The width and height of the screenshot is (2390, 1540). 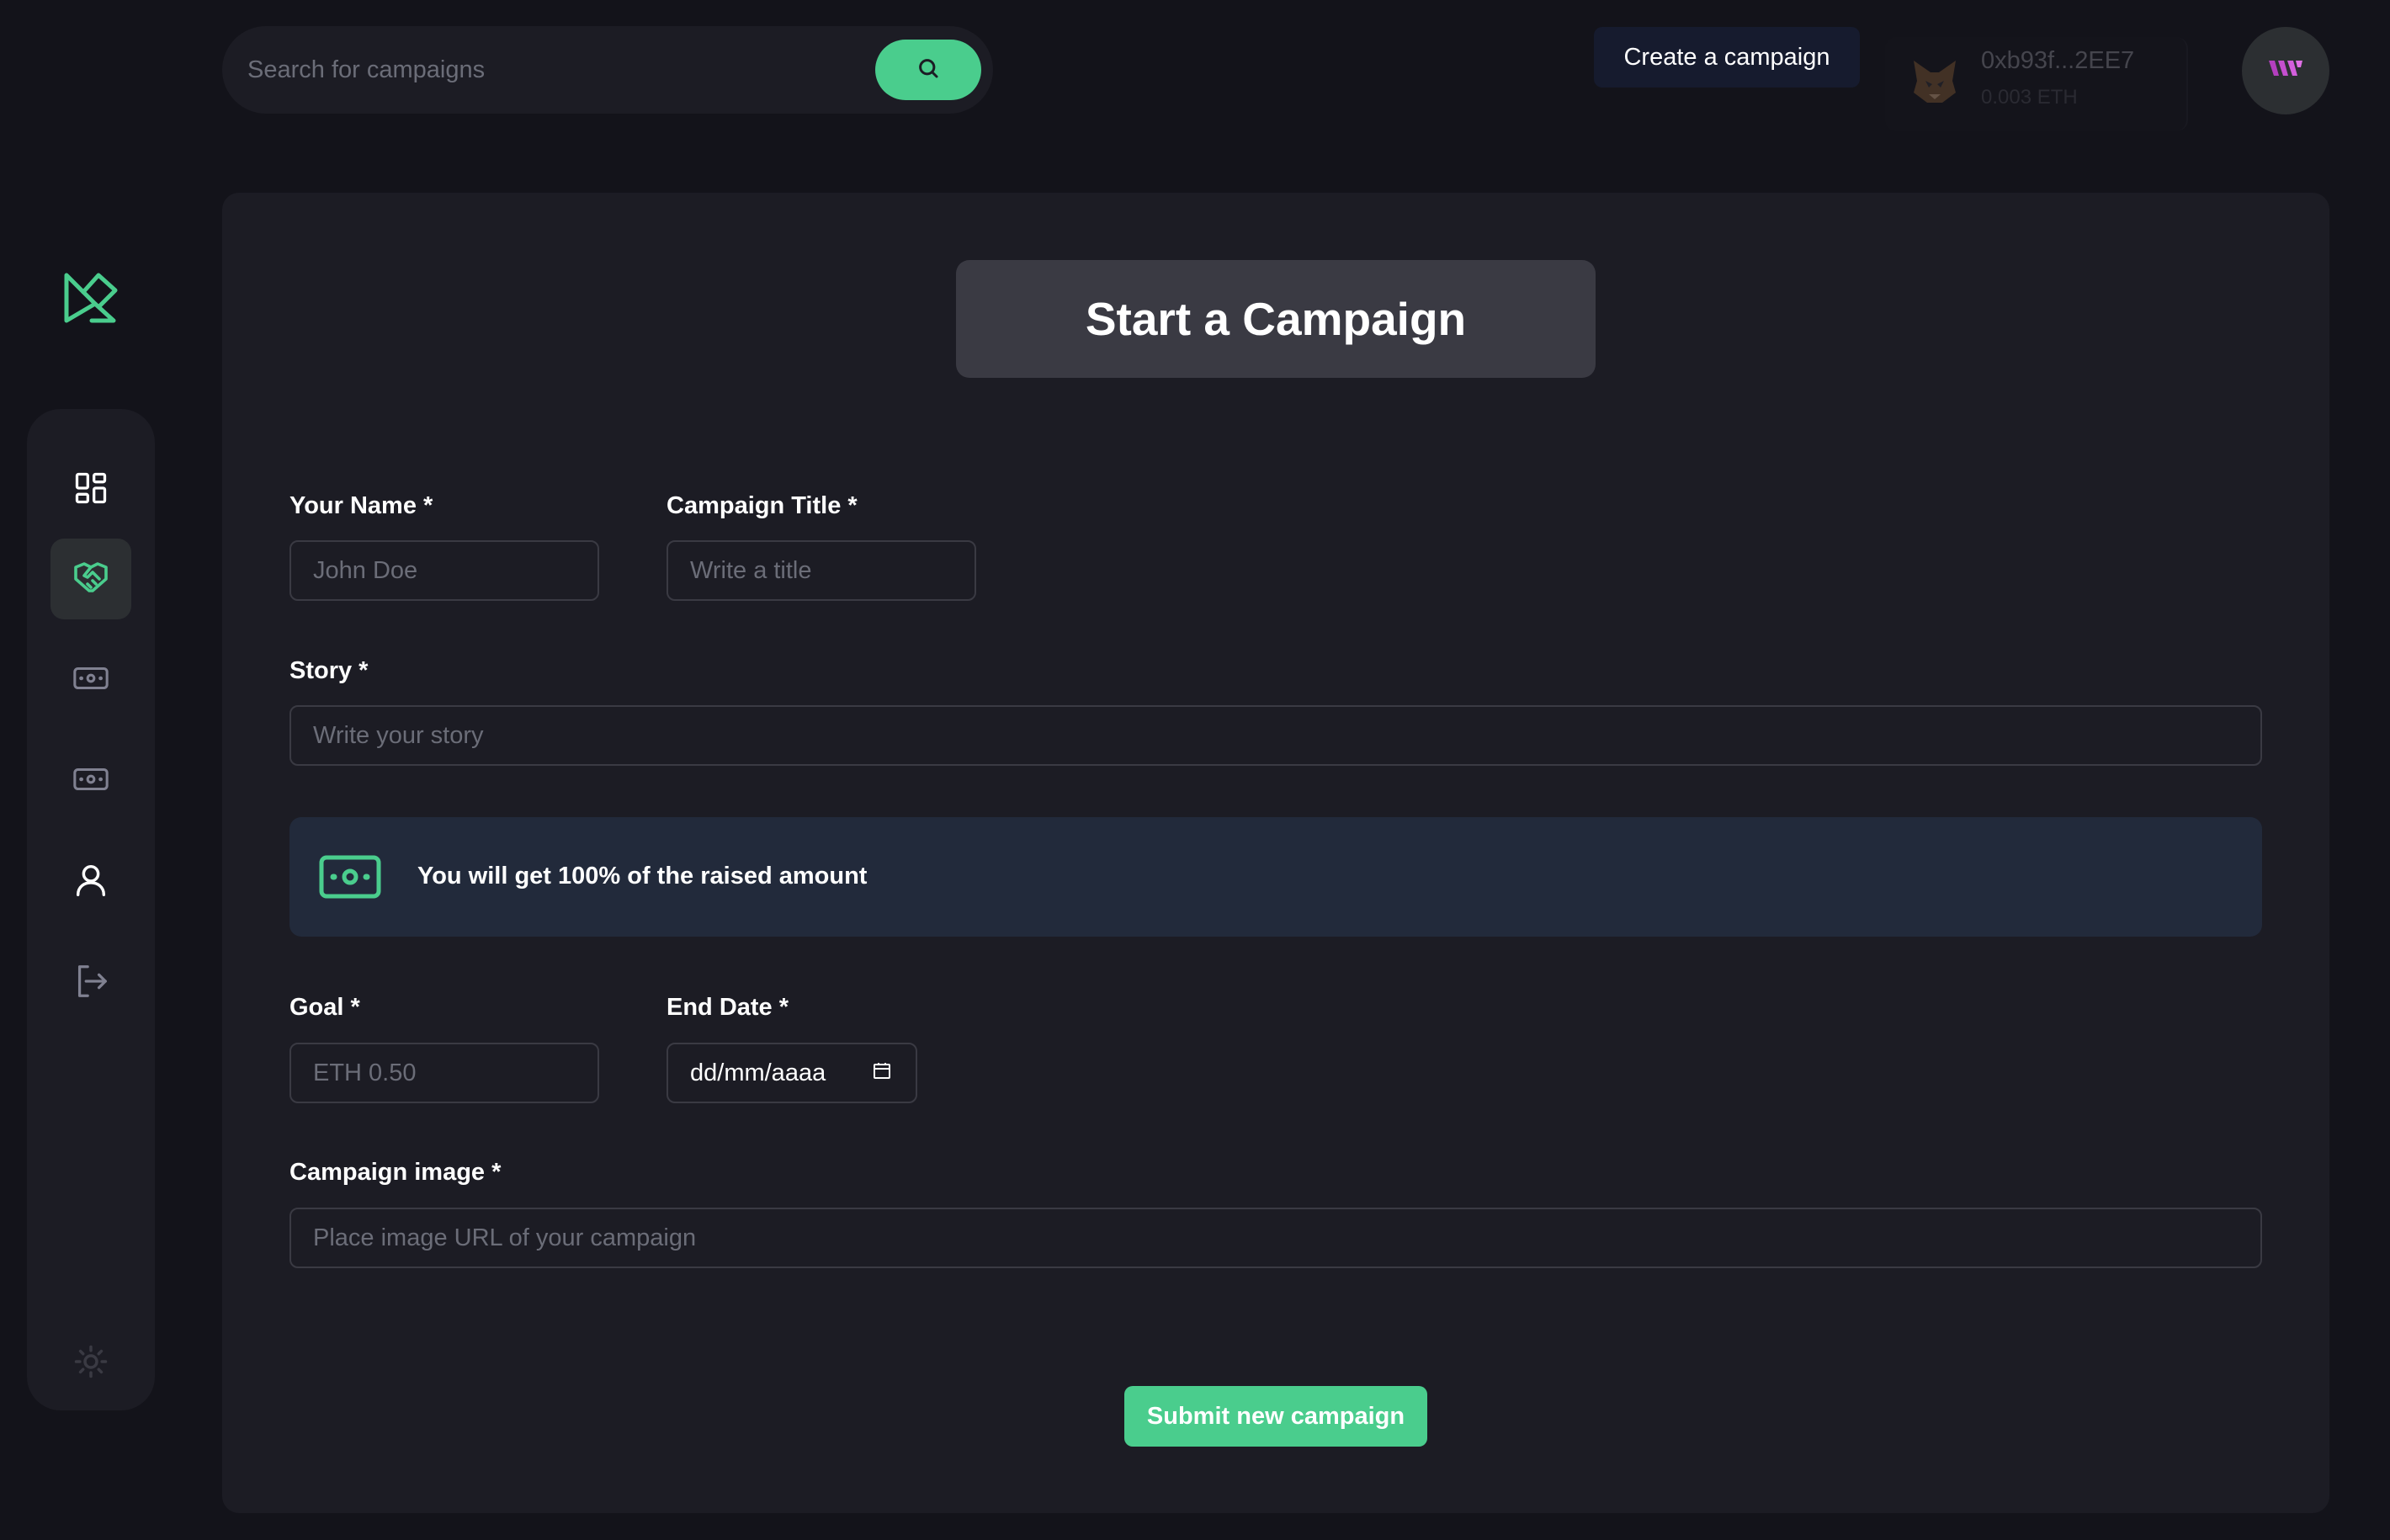 I want to click on handshake-icon, so click(x=91, y=579).